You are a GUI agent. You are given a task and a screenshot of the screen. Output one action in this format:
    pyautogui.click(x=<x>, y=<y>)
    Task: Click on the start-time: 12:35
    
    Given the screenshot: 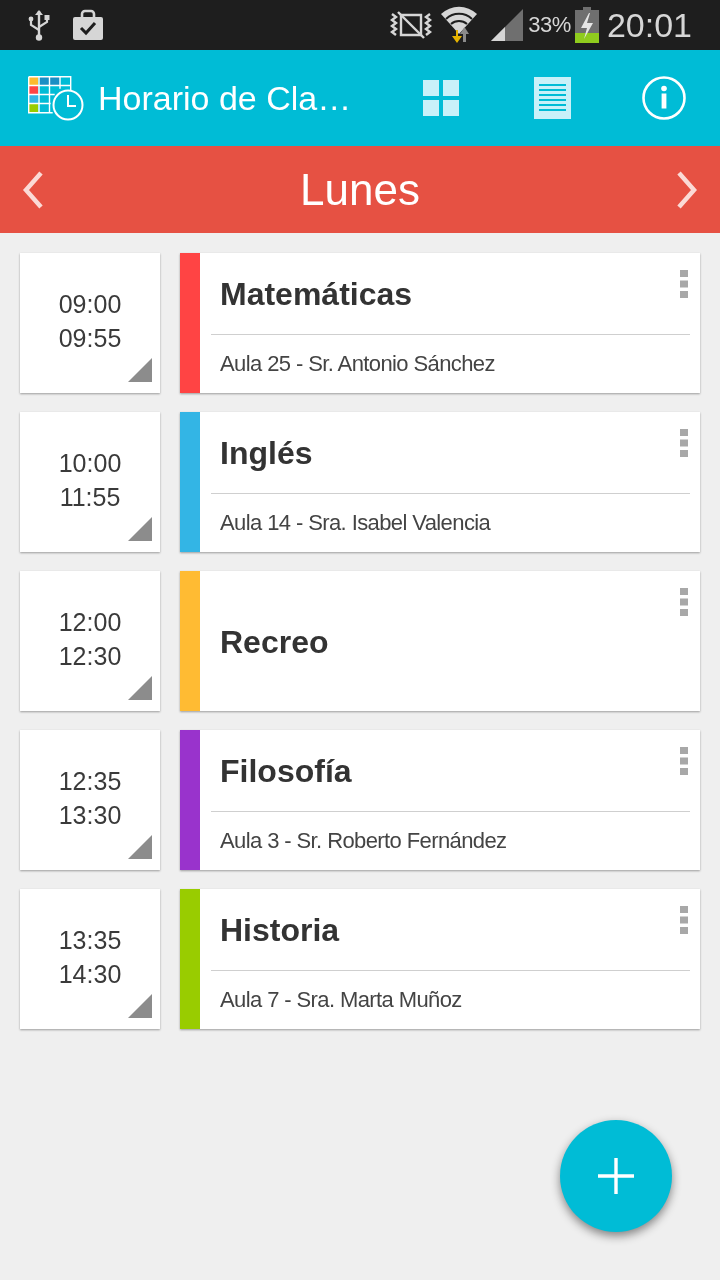 What is the action you would take?
    pyautogui.click(x=90, y=781)
    